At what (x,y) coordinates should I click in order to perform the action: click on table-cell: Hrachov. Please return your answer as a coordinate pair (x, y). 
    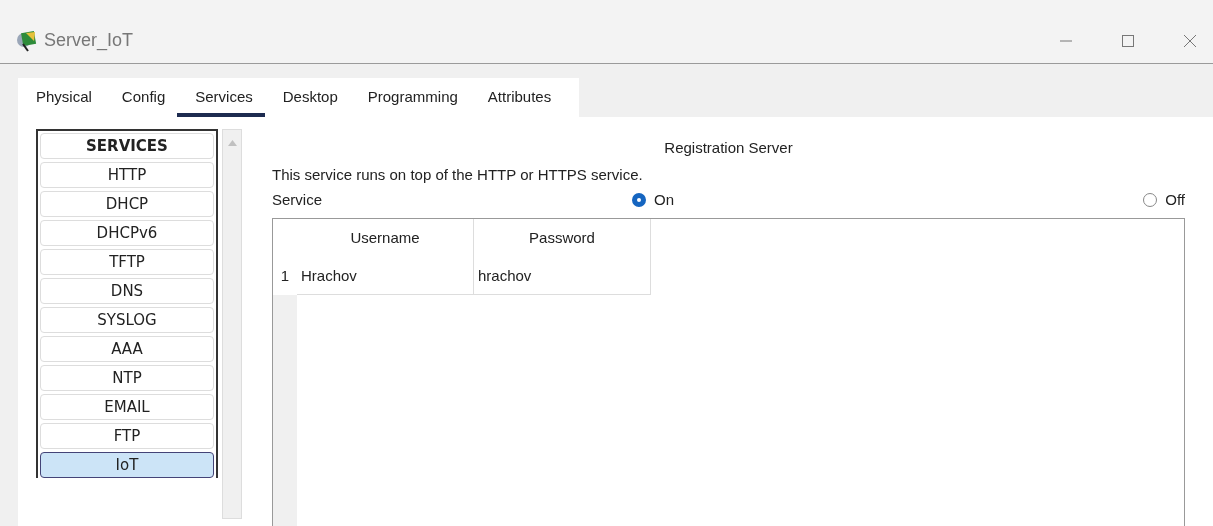
    Looking at the image, I should click on (385, 276).